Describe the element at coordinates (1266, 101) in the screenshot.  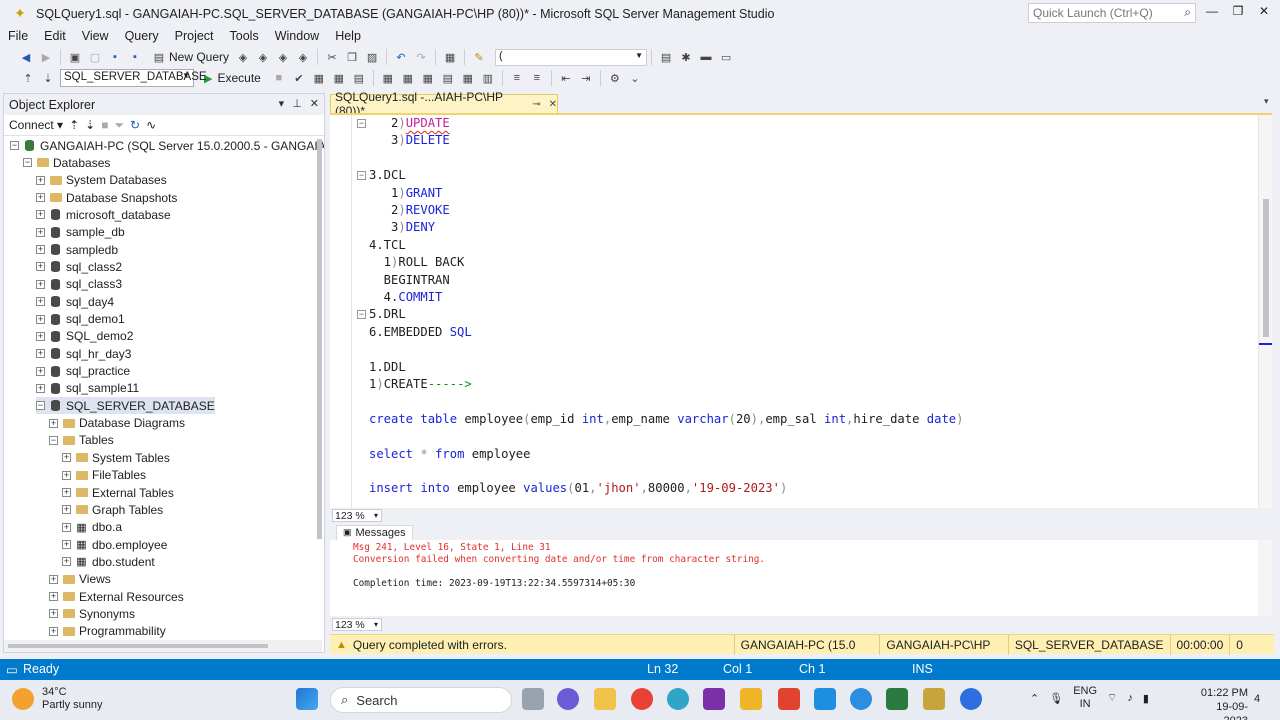
I see `tab-overflow-icon: ▾` at that location.